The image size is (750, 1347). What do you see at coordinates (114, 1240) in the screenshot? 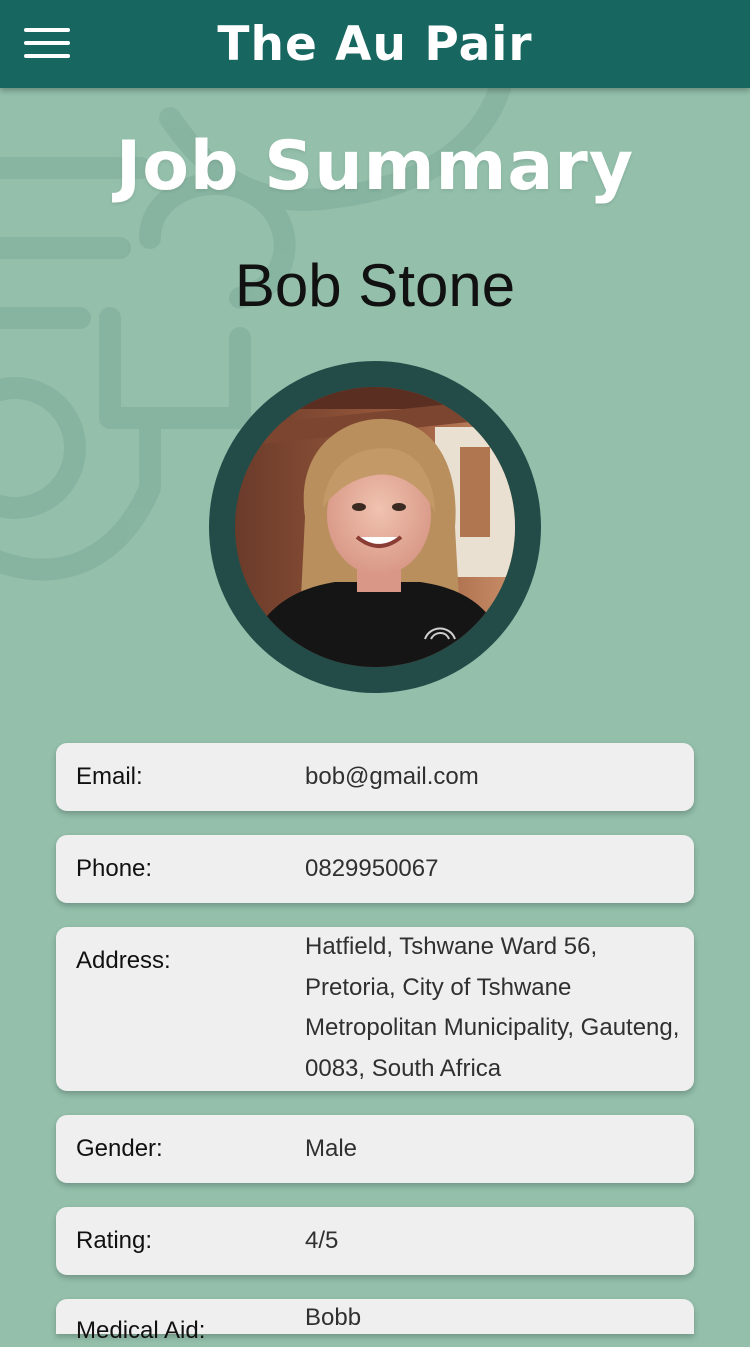
I see `rating-label: Rating:` at bounding box center [114, 1240].